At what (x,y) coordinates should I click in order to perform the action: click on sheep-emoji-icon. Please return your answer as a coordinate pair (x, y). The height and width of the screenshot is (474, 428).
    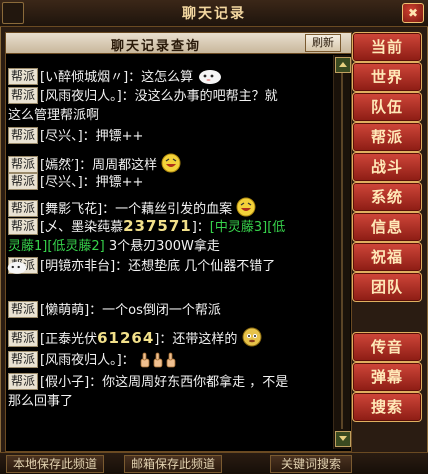
    Looking at the image, I should click on (17, 270).